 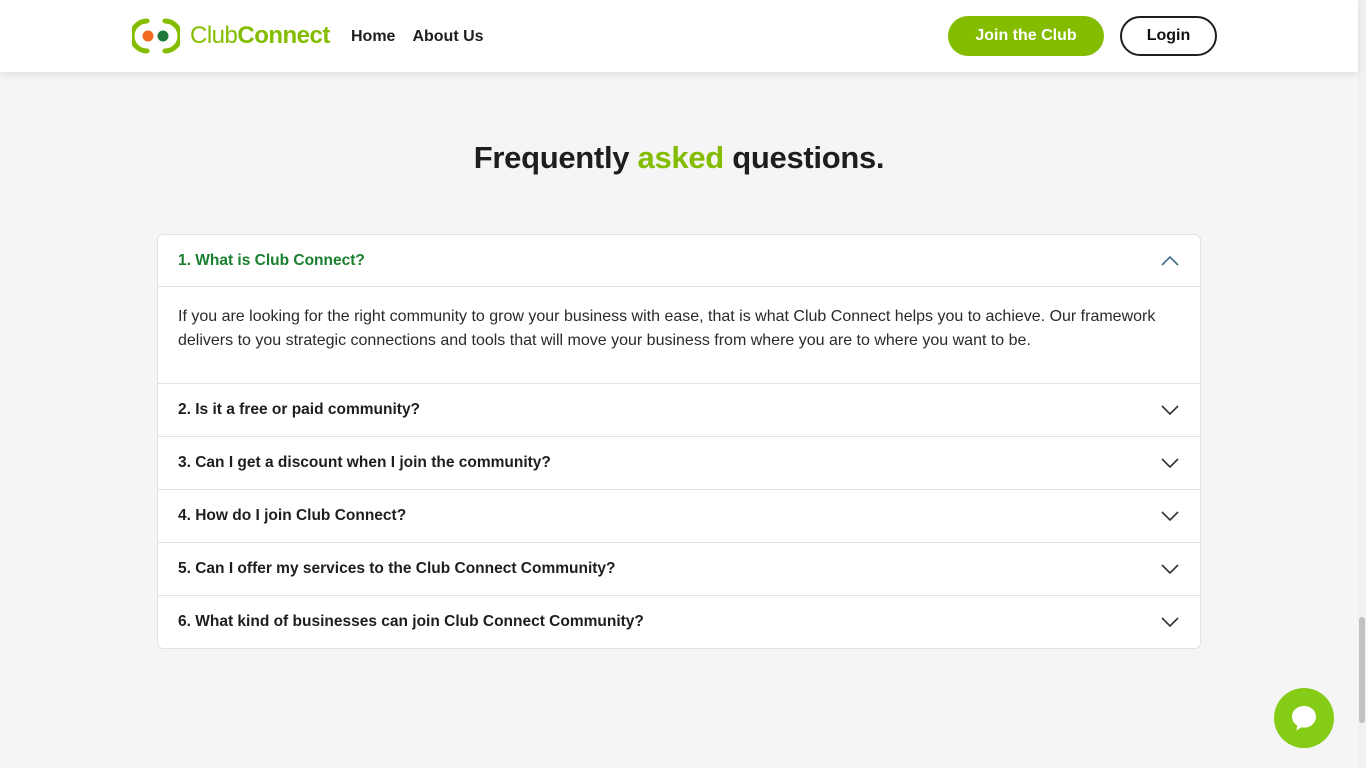 I want to click on faq-item: 2. Is it a free or paid community?, so click(x=679, y=409).